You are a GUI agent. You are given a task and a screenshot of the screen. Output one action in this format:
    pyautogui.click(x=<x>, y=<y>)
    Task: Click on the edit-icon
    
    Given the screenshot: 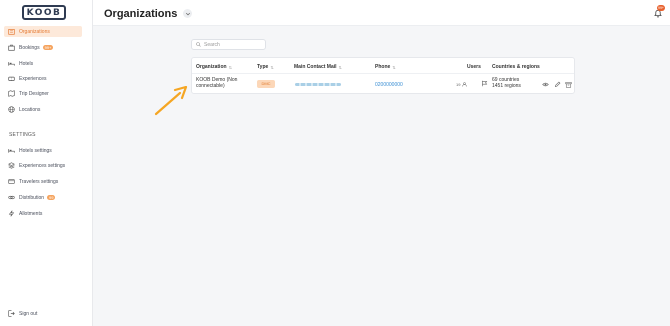 What is the action you would take?
    pyautogui.click(x=557, y=84)
    